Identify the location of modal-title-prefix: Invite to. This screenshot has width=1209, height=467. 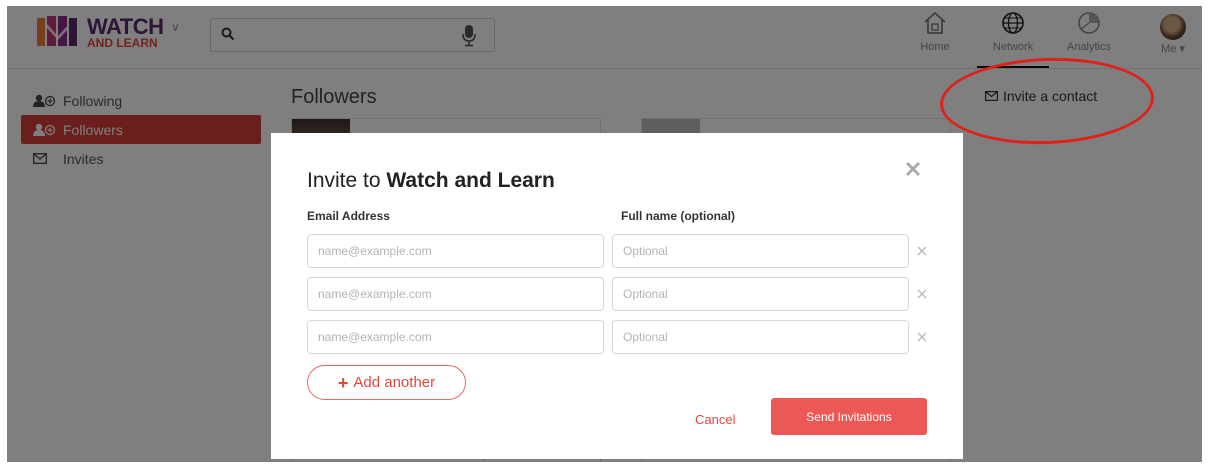
(347, 180).